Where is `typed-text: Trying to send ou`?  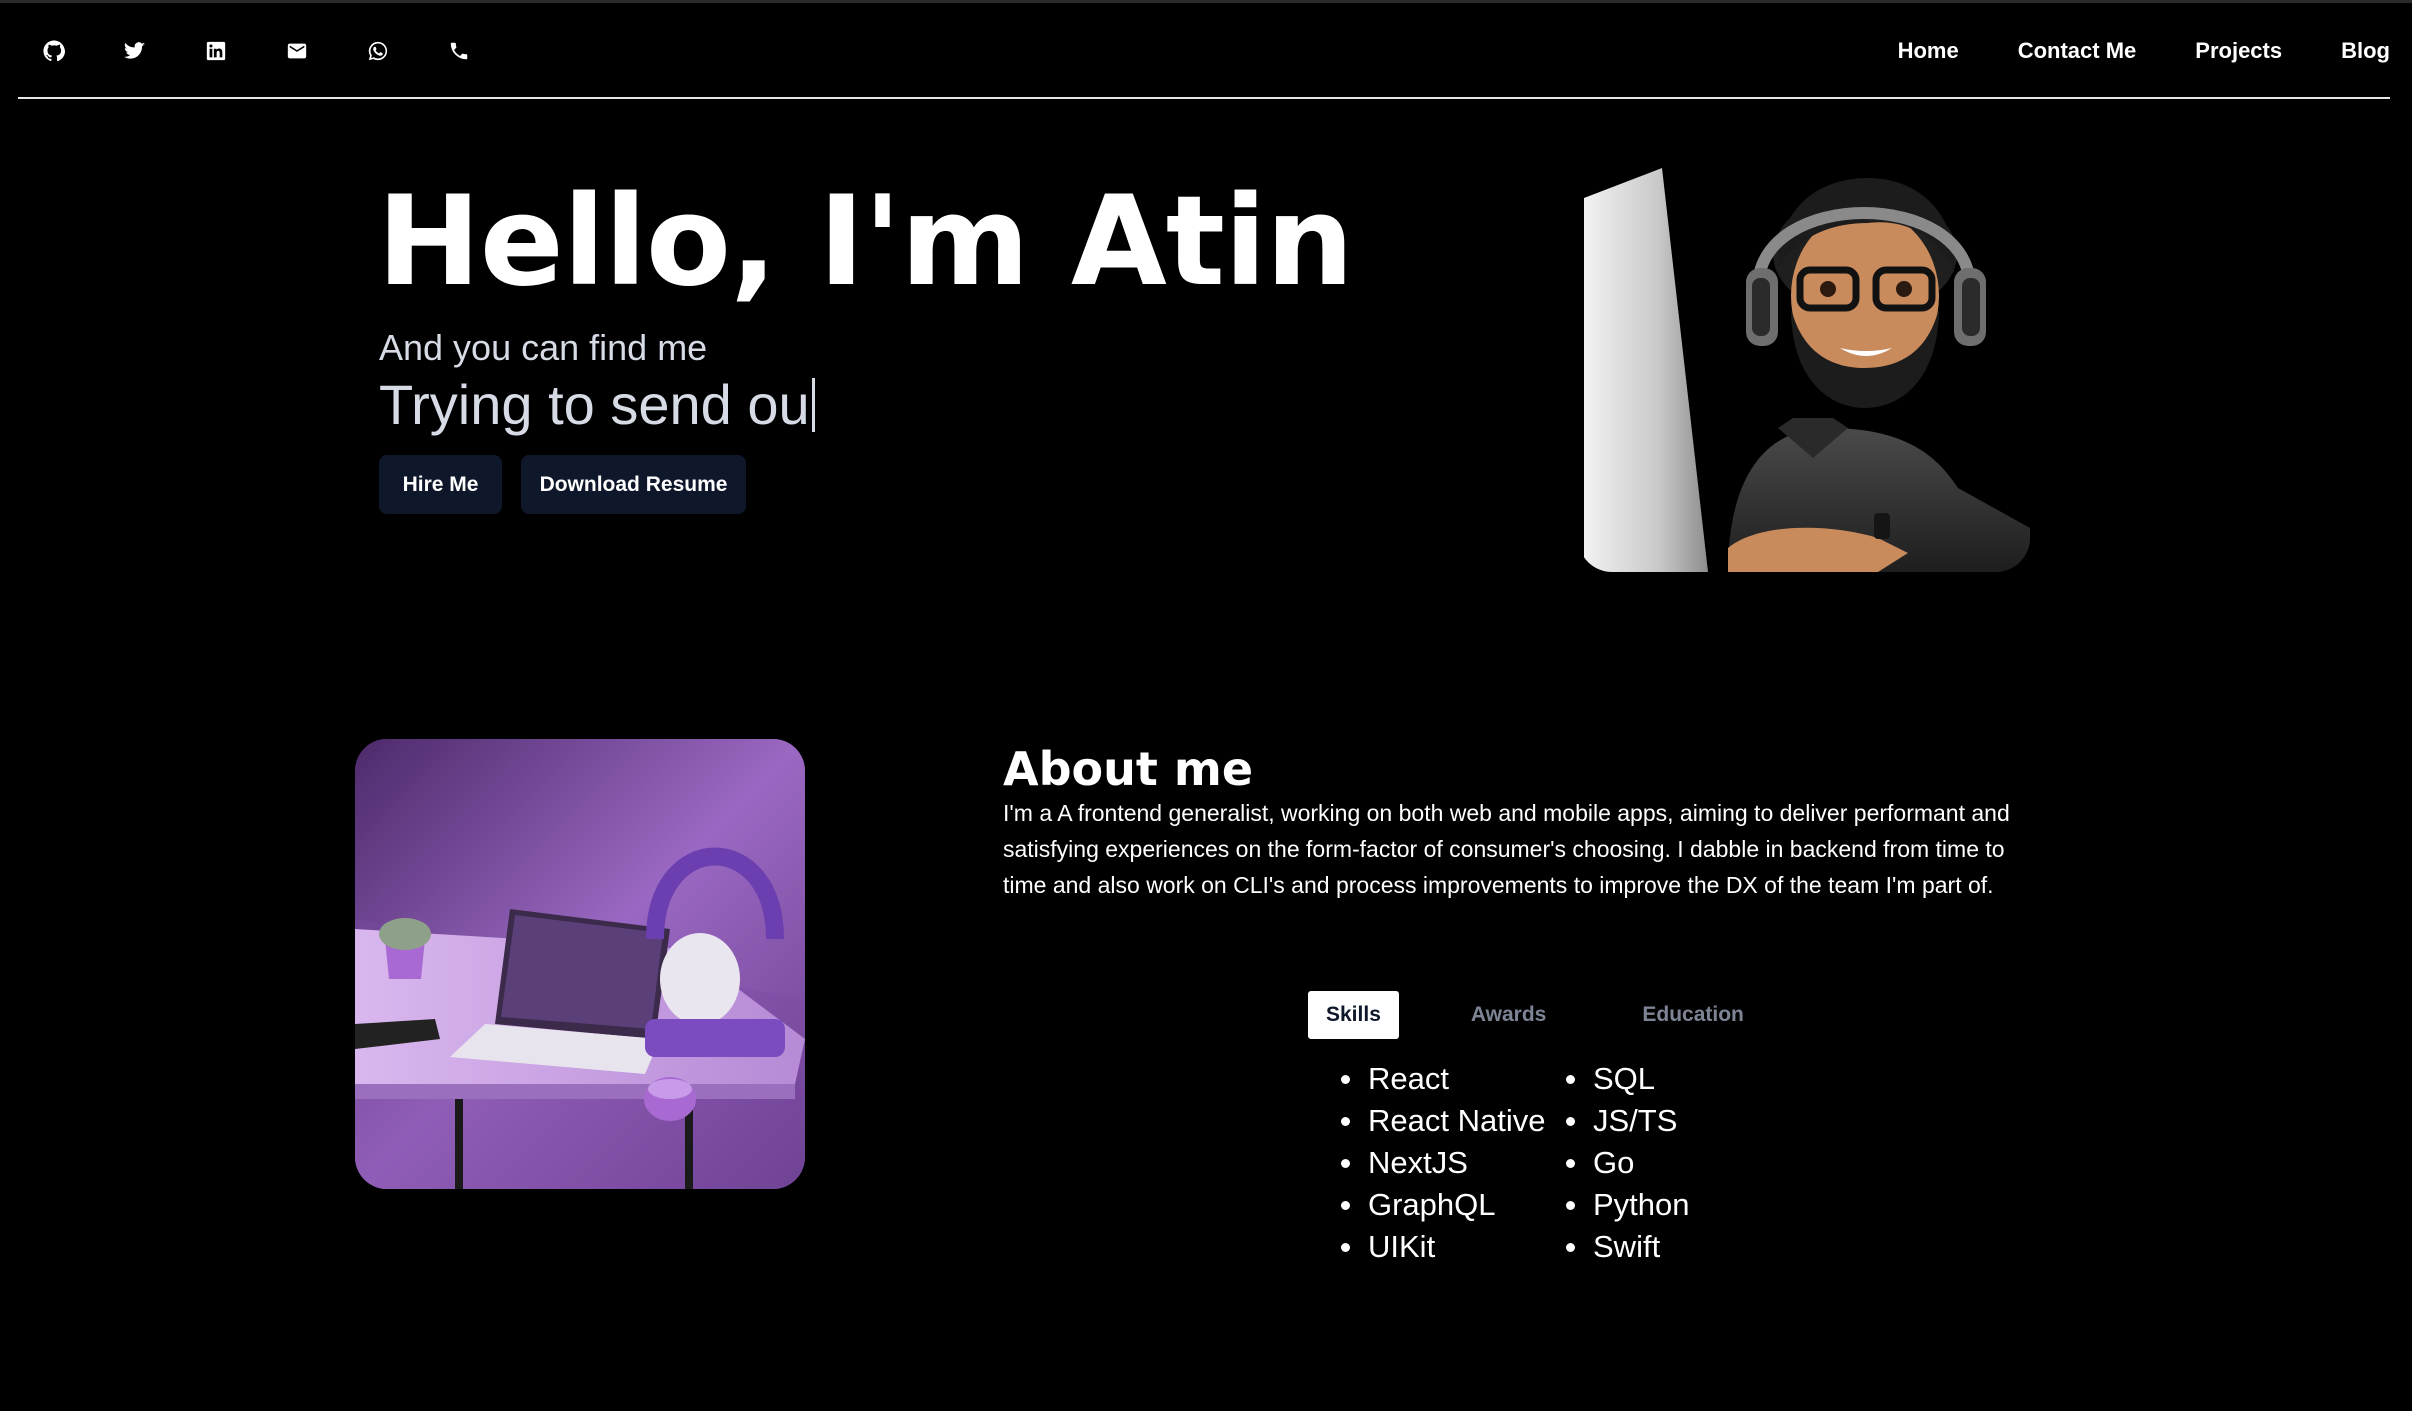 typed-text: Trying to send ou is located at coordinates (594, 404).